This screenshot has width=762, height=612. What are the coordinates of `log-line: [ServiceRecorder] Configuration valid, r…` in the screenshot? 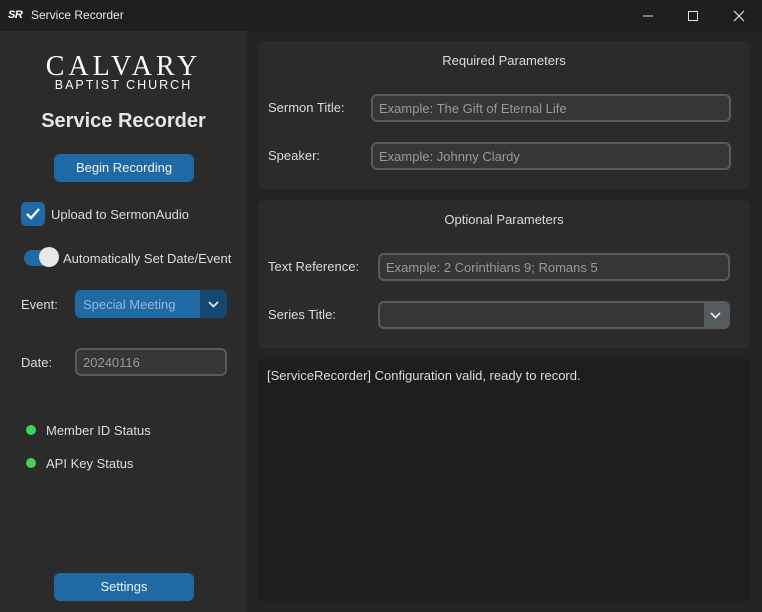 It's located at (424, 375).